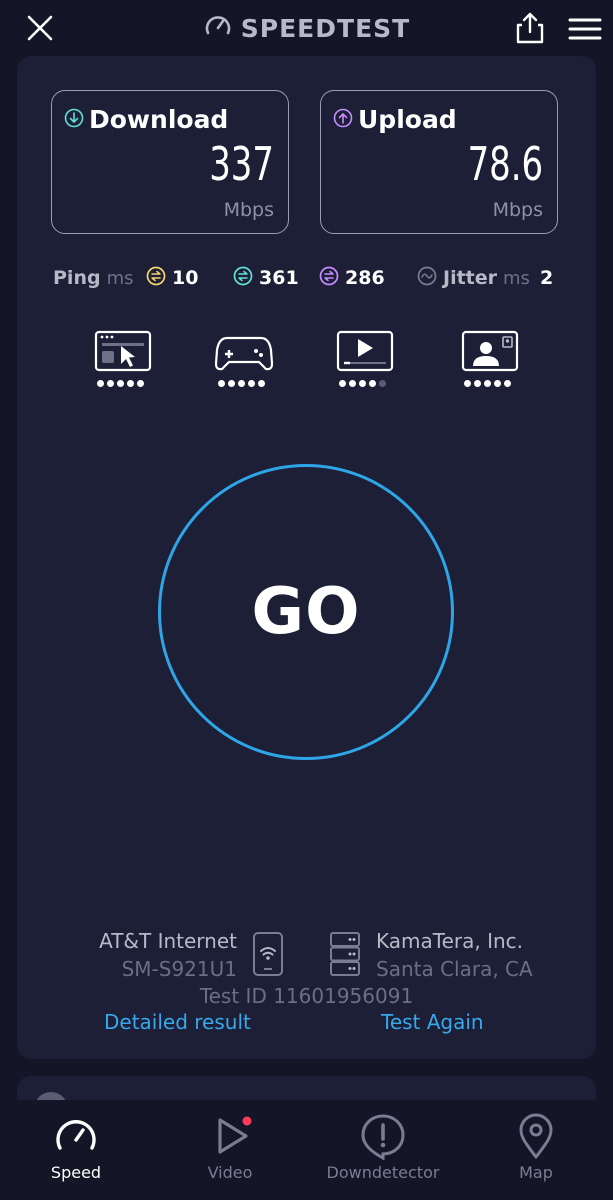 This screenshot has height=1200, width=613. Describe the element at coordinates (230, 1172) in the screenshot. I see `nav-video-label: Video` at that location.